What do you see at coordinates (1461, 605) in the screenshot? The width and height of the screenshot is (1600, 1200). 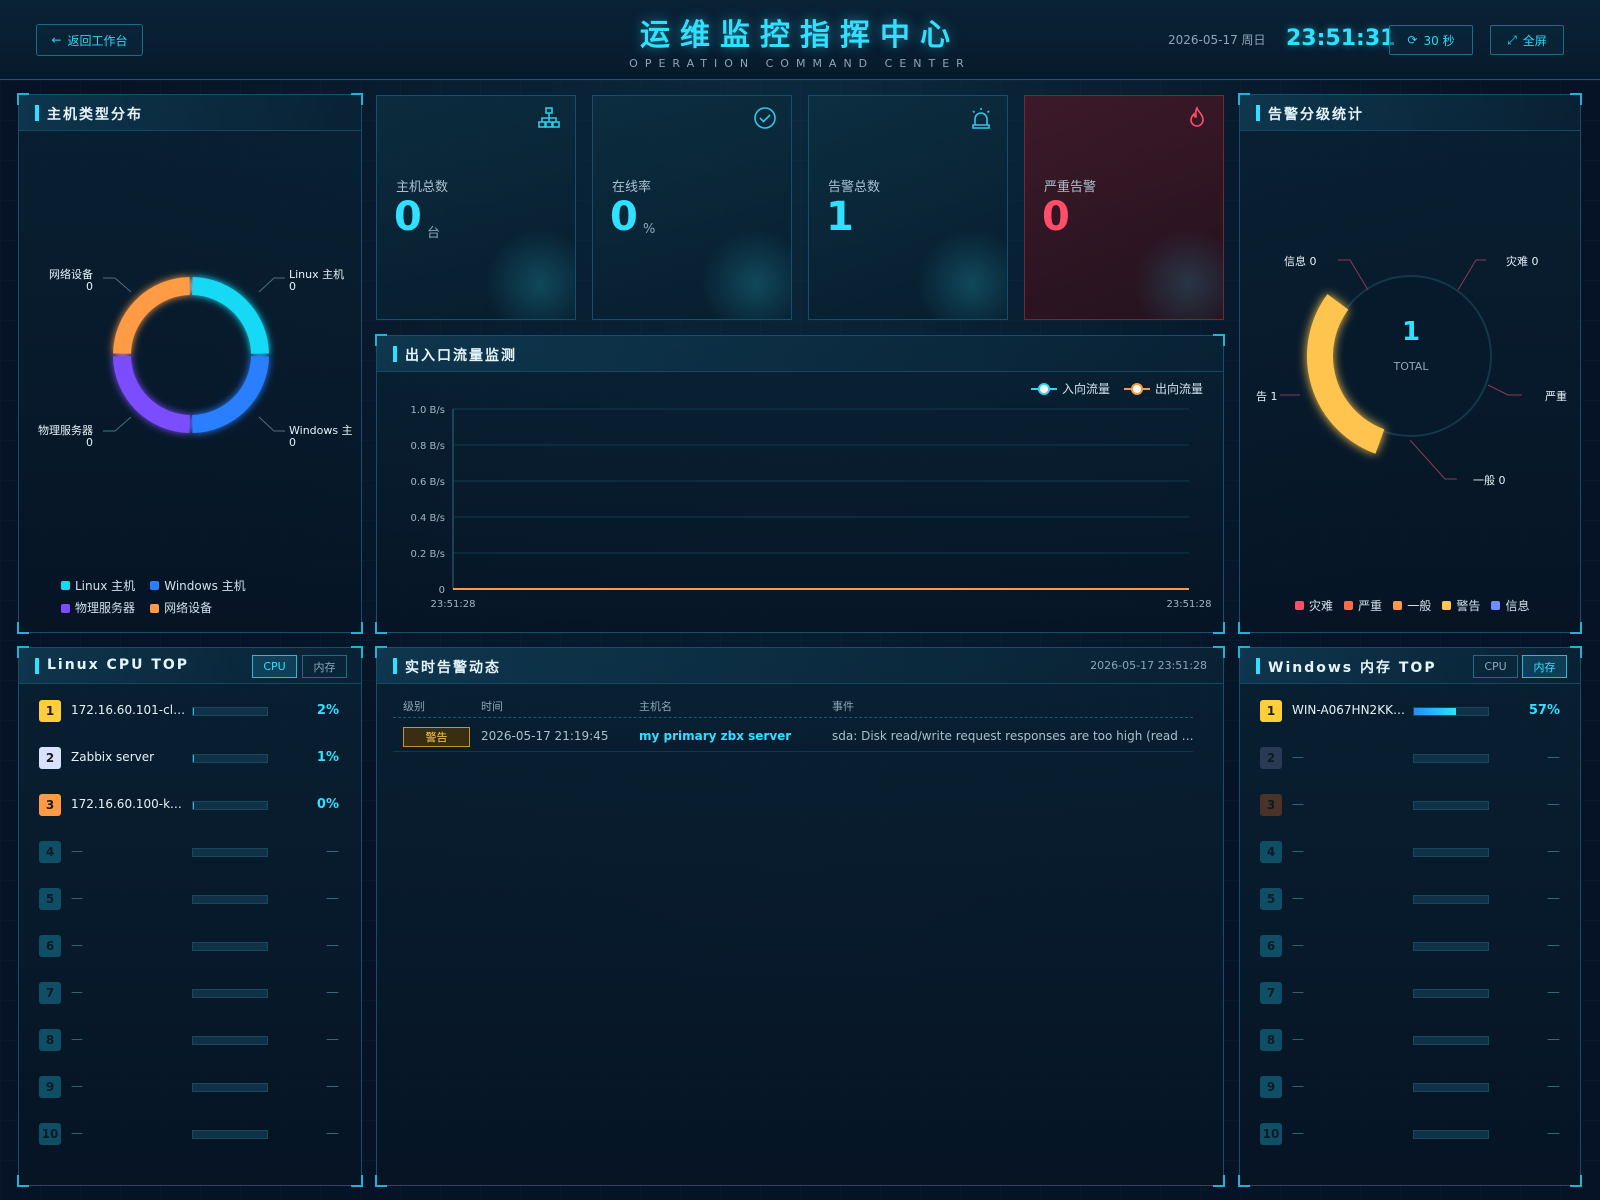 I see `legend-warning: 警告` at bounding box center [1461, 605].